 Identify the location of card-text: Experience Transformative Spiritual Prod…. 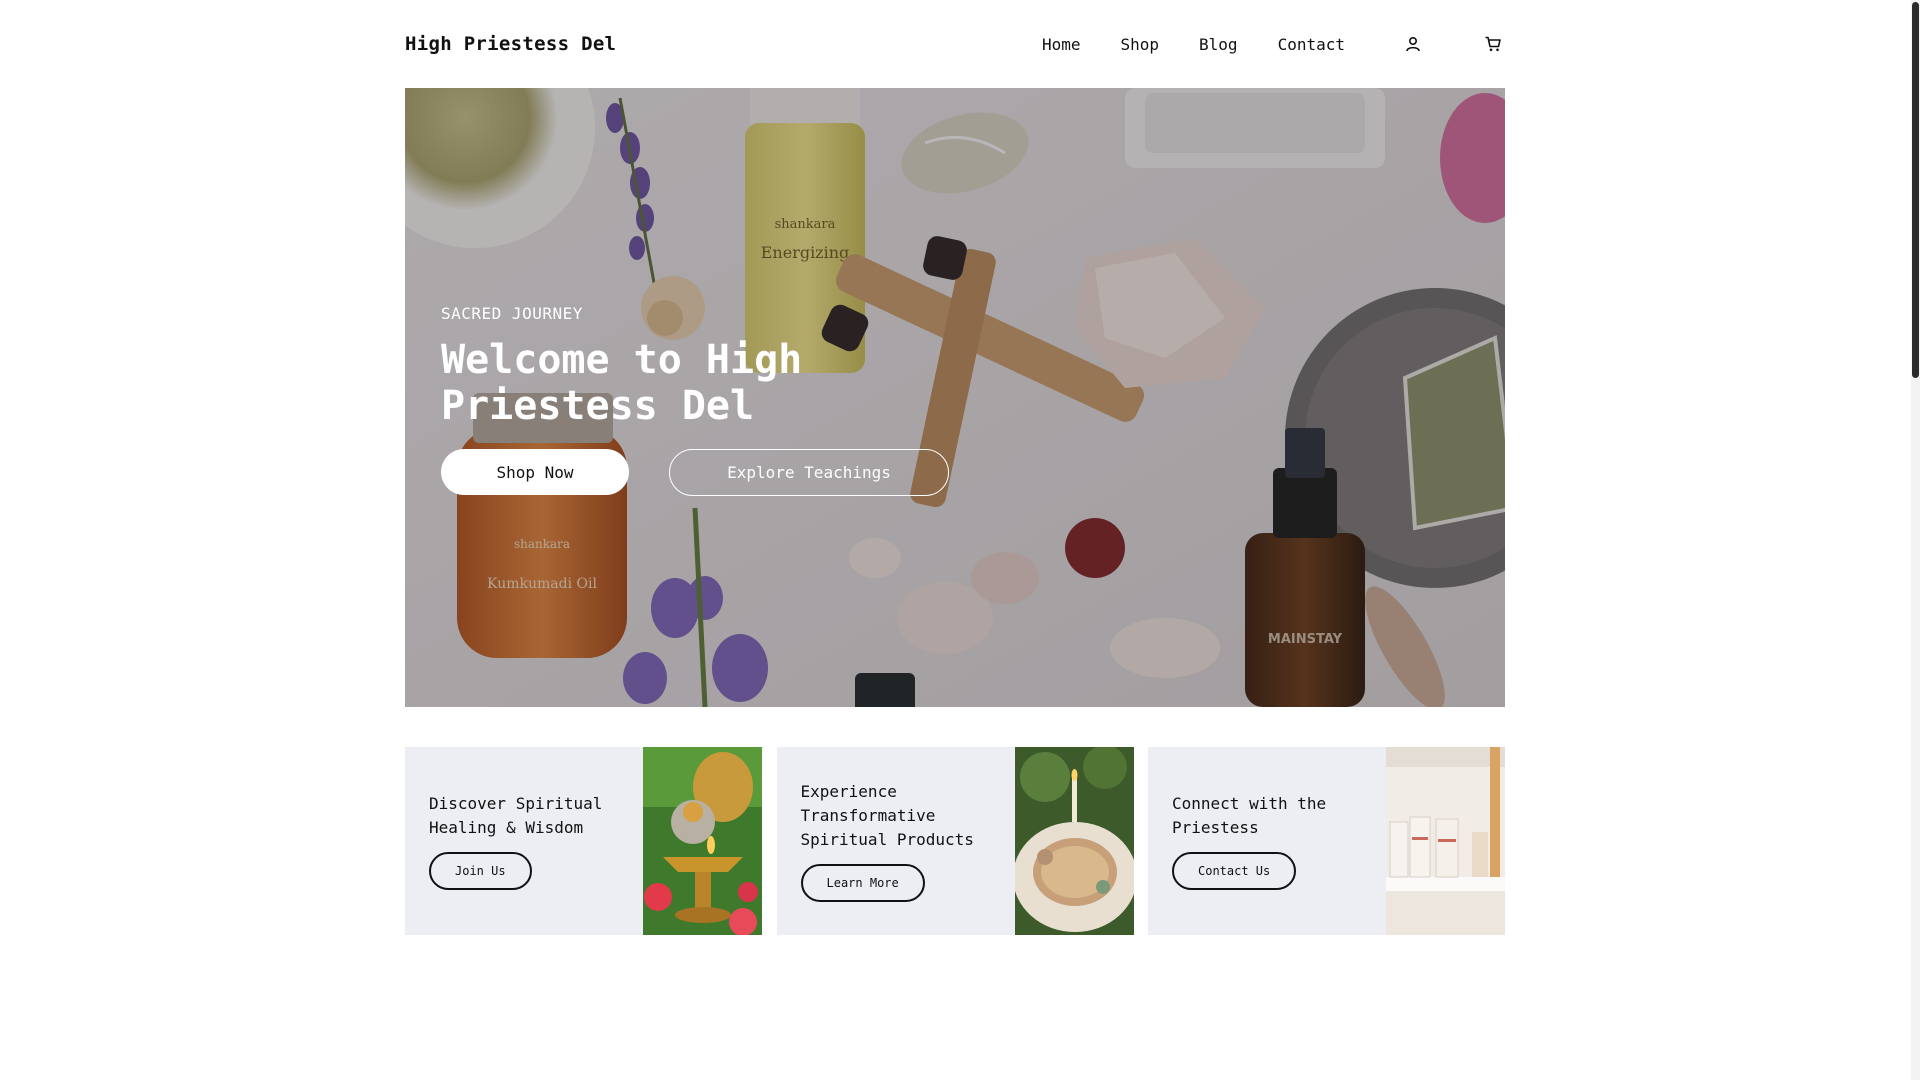
(900, 841).